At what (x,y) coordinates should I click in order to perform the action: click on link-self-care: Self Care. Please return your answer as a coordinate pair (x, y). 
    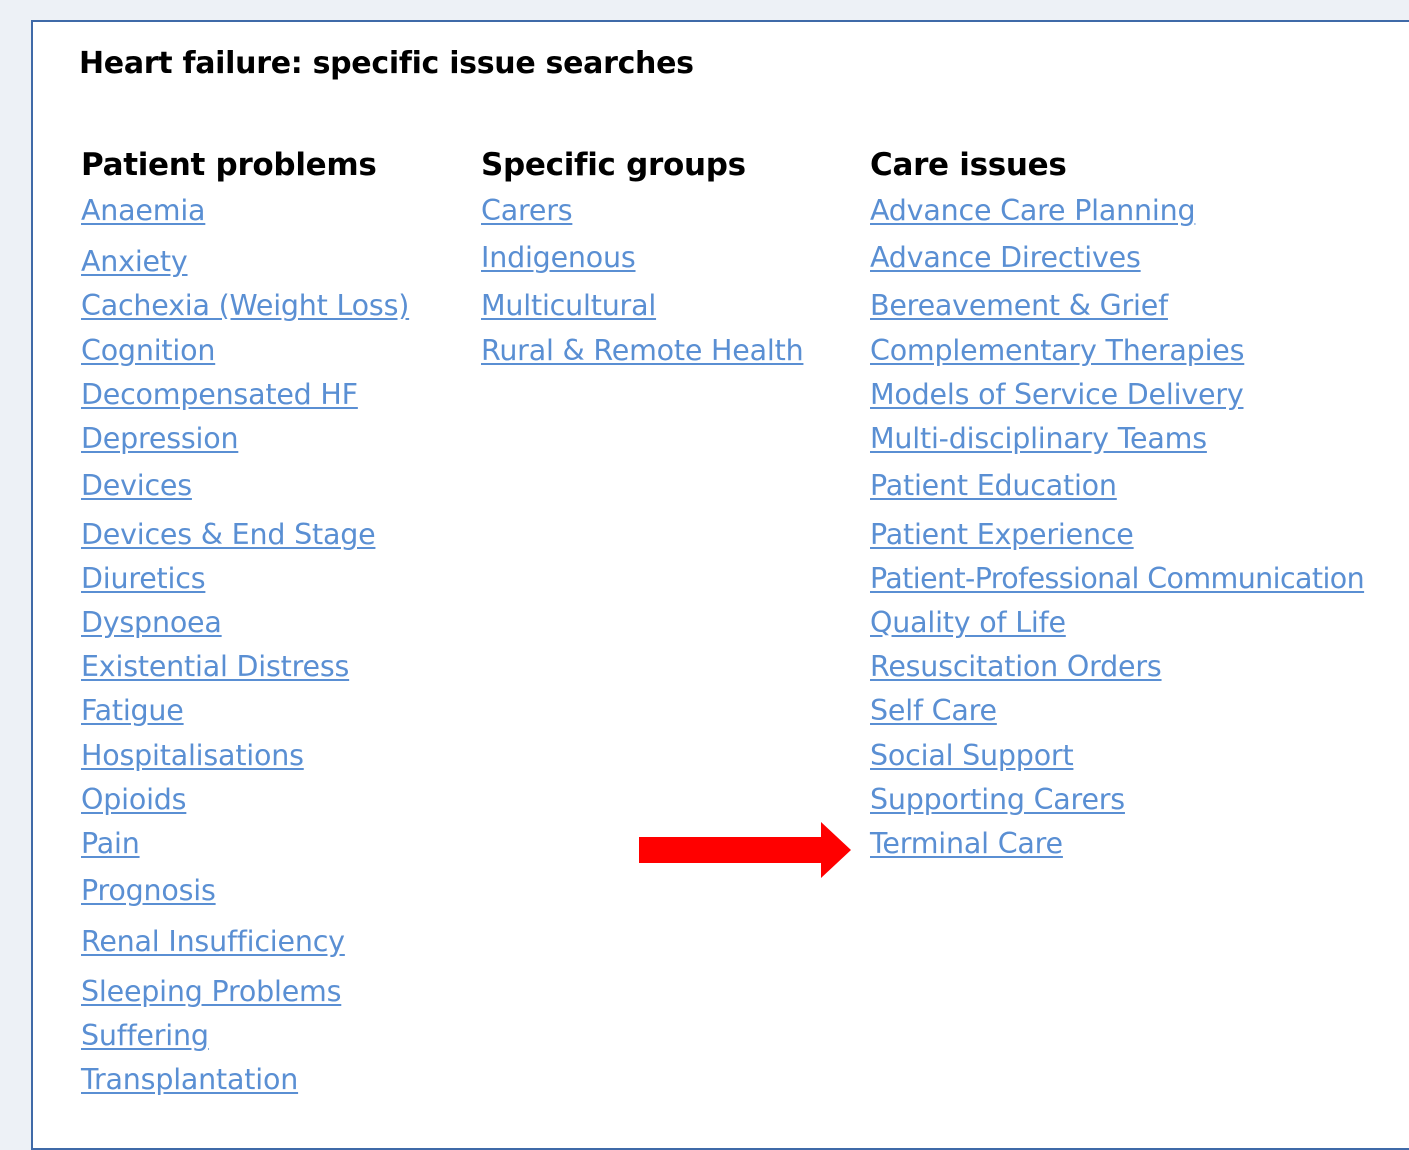
    Looking at the image, I should click on (933, 711).